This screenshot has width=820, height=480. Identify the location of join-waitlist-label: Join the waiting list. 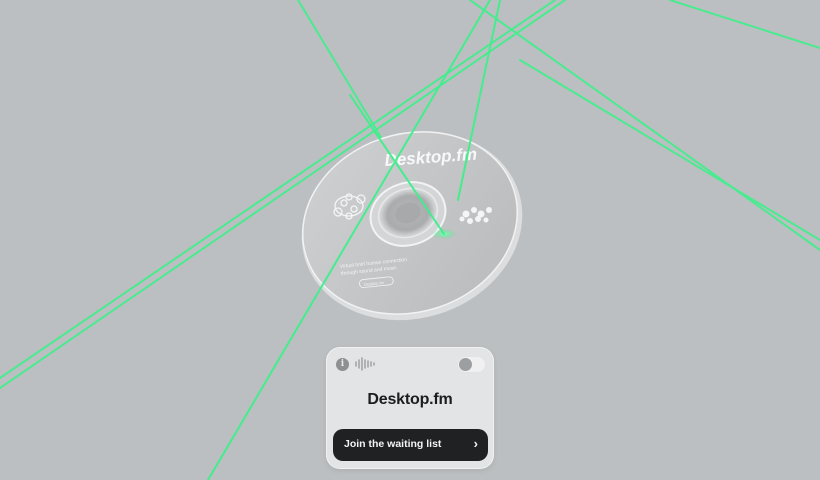
(393, 444).